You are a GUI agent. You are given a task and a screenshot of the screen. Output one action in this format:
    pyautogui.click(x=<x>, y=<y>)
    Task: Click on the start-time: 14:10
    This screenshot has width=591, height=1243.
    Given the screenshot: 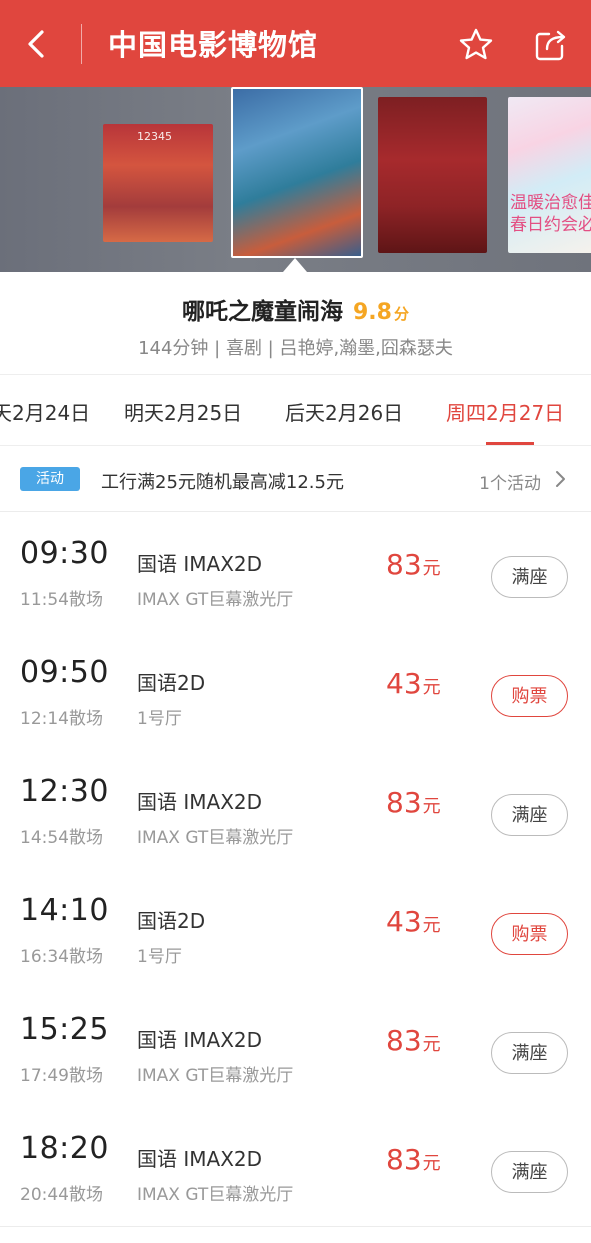 What is the action you would take?
    pyautogui.click(x=64, y=910)
    